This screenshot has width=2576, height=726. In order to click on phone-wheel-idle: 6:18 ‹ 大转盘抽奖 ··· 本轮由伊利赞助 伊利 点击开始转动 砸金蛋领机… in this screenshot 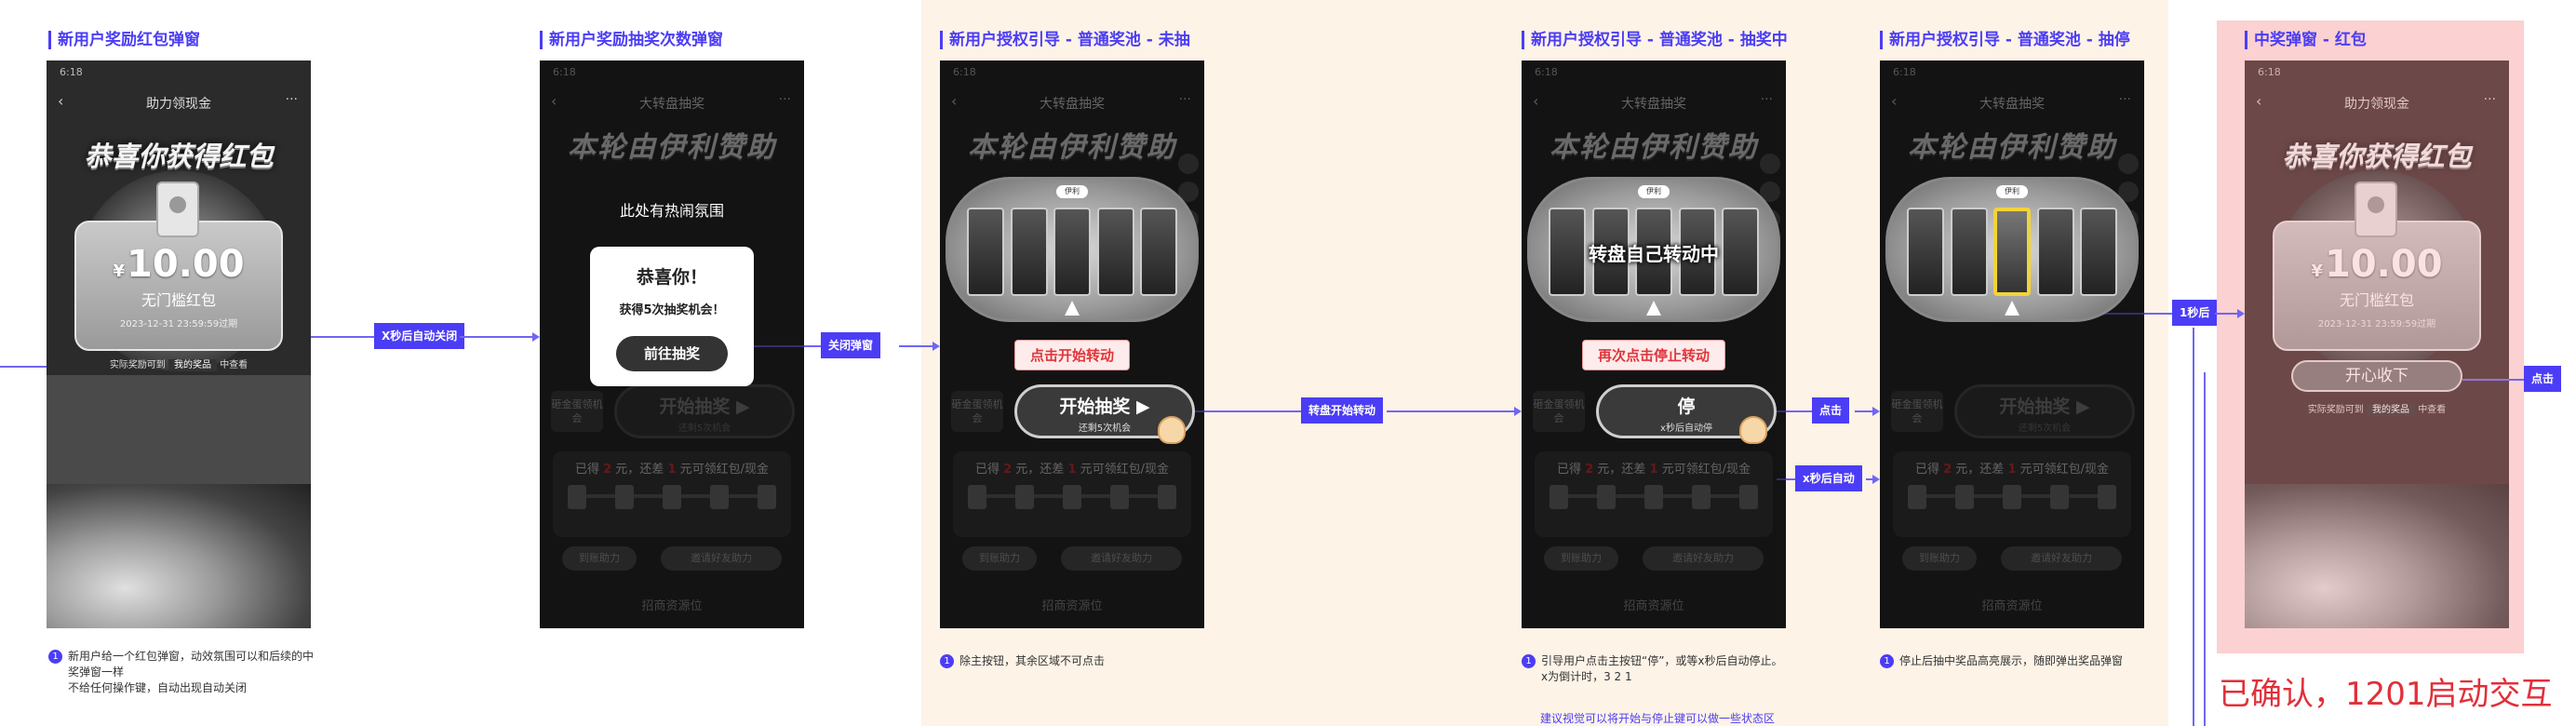, I will do `click(1072, 344)`.